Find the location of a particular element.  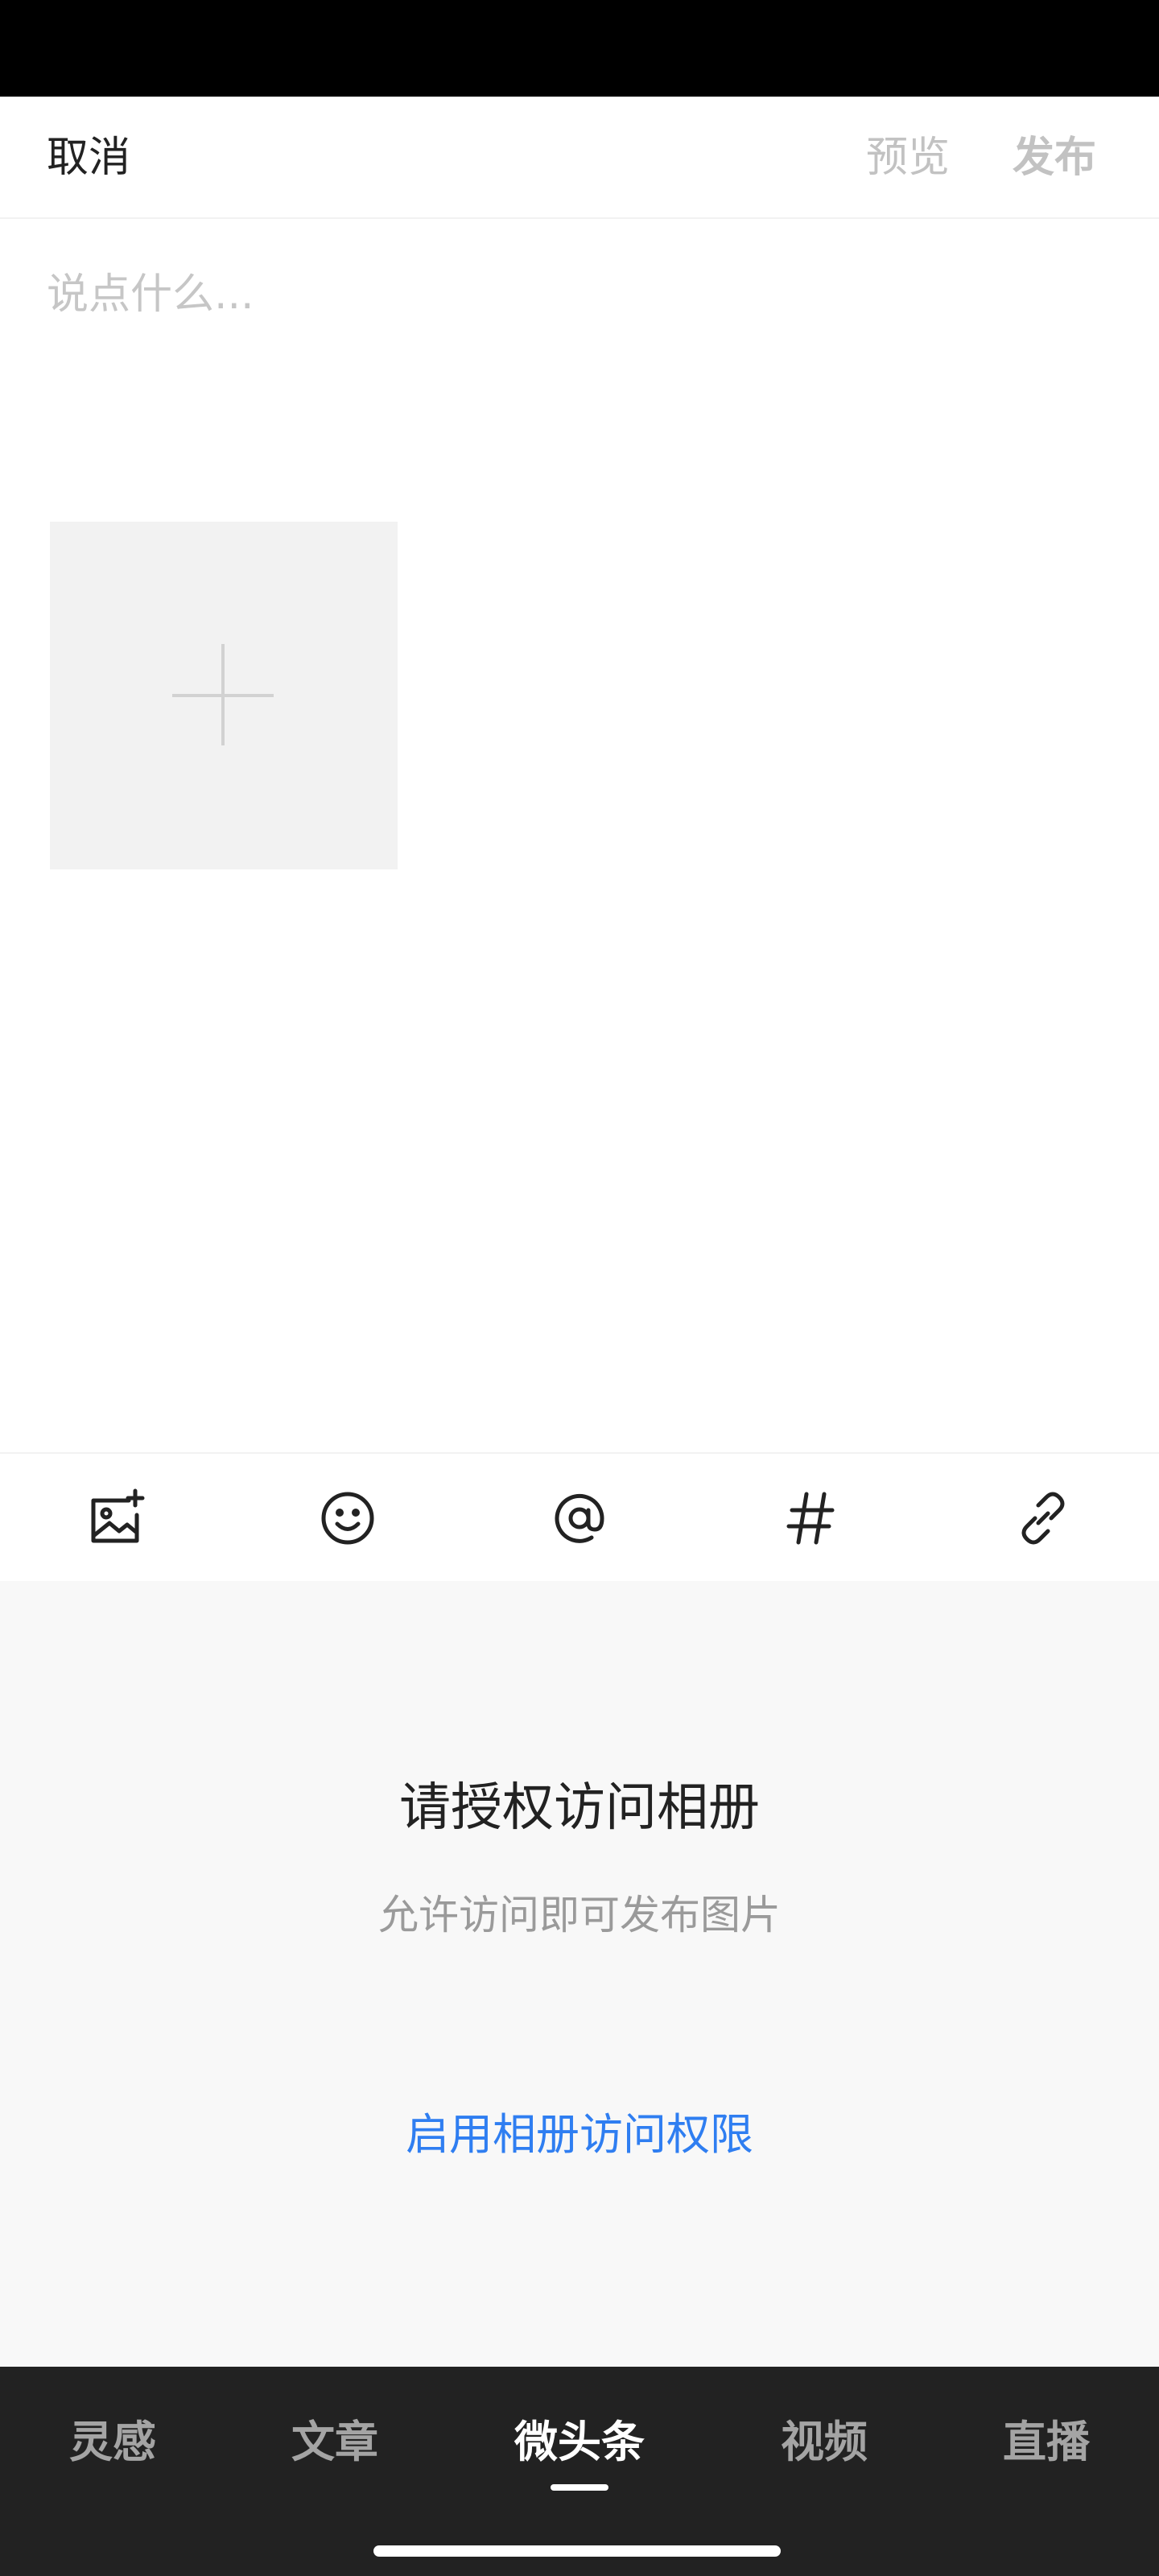

nav-item-inspiration: 灵感 is located at coordinates (112, 2442).